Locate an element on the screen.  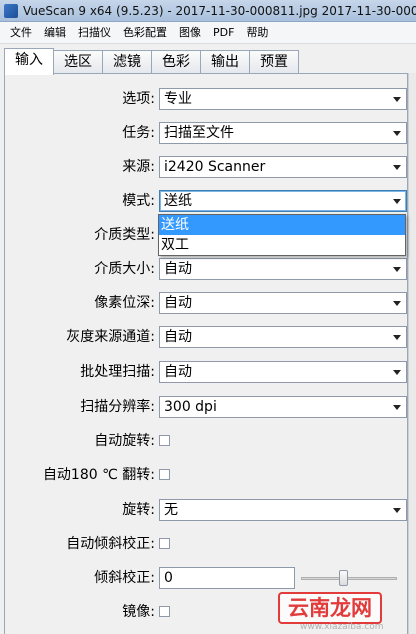
resolution-value: 300 dpi is located at coordinates (190, 407).